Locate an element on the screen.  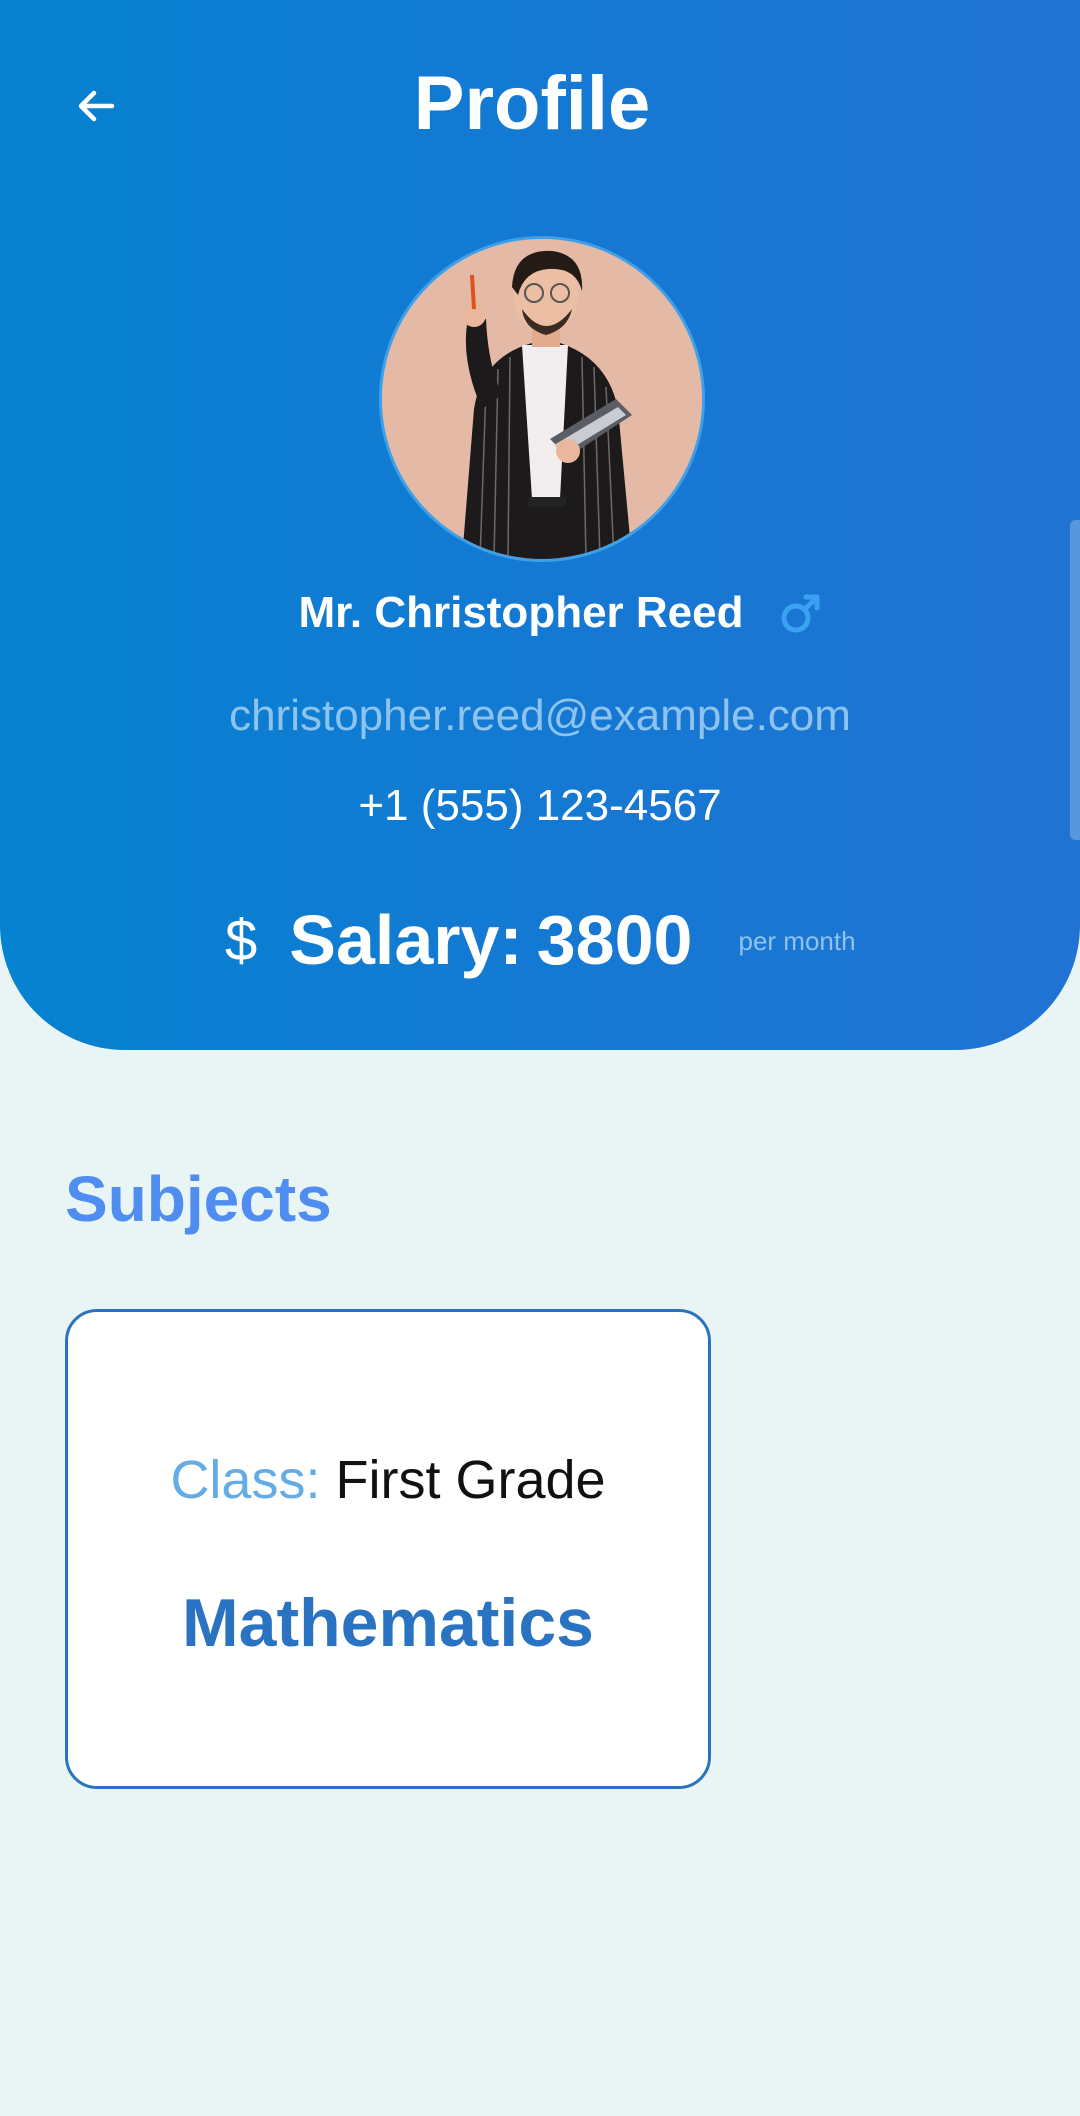
class-line: Class: First Grade is located at coordinates (388, 1480).